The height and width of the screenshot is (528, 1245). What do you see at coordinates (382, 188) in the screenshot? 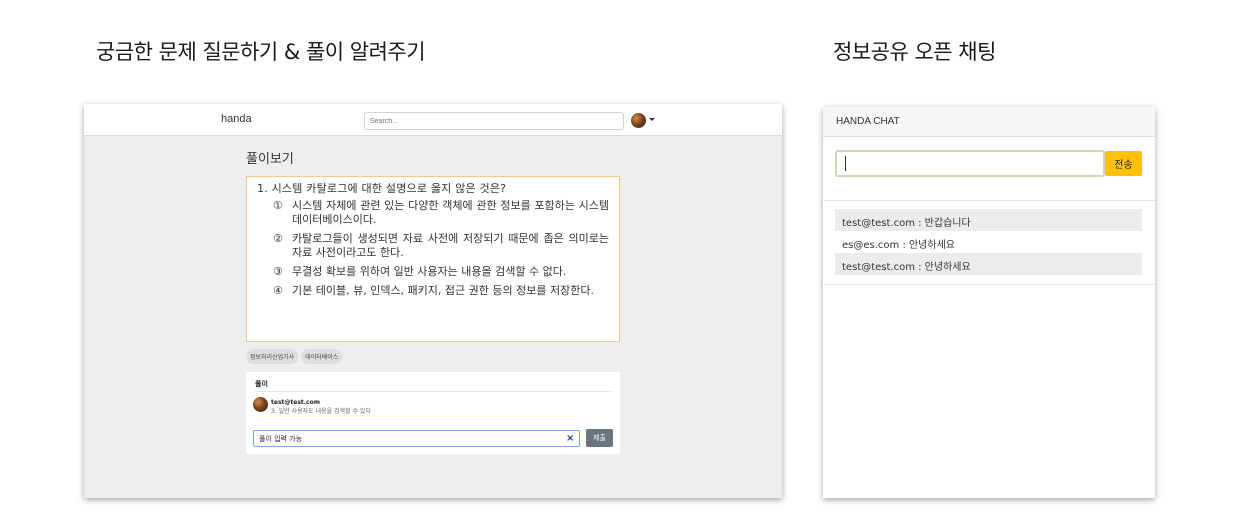
I see `question-title: 1. 시스템 카탈로그에 대한 설명으로 옳지 않은 것은?` at bounding box center [382, 188].